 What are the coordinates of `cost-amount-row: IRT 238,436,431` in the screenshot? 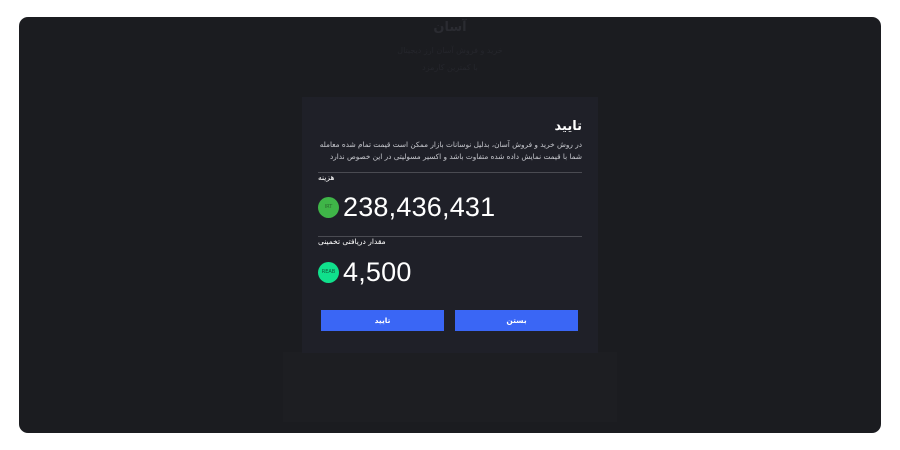 It's located at (407, 206).